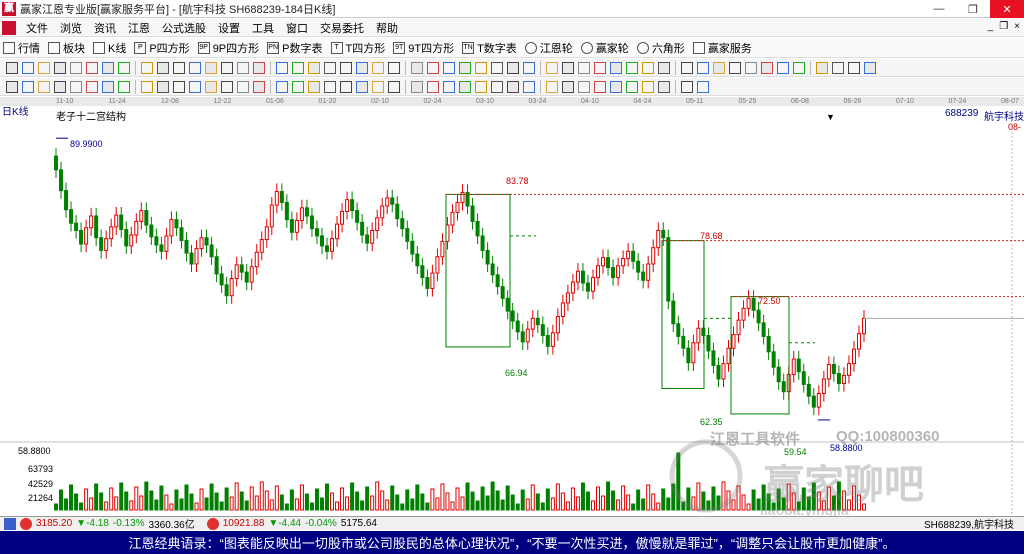 This screenshot has width=1024, height=554. What do you see at coordinates (387, 28) in the screenshot?
I see `menu-help: 帮助` at bounding box center [387, 28].